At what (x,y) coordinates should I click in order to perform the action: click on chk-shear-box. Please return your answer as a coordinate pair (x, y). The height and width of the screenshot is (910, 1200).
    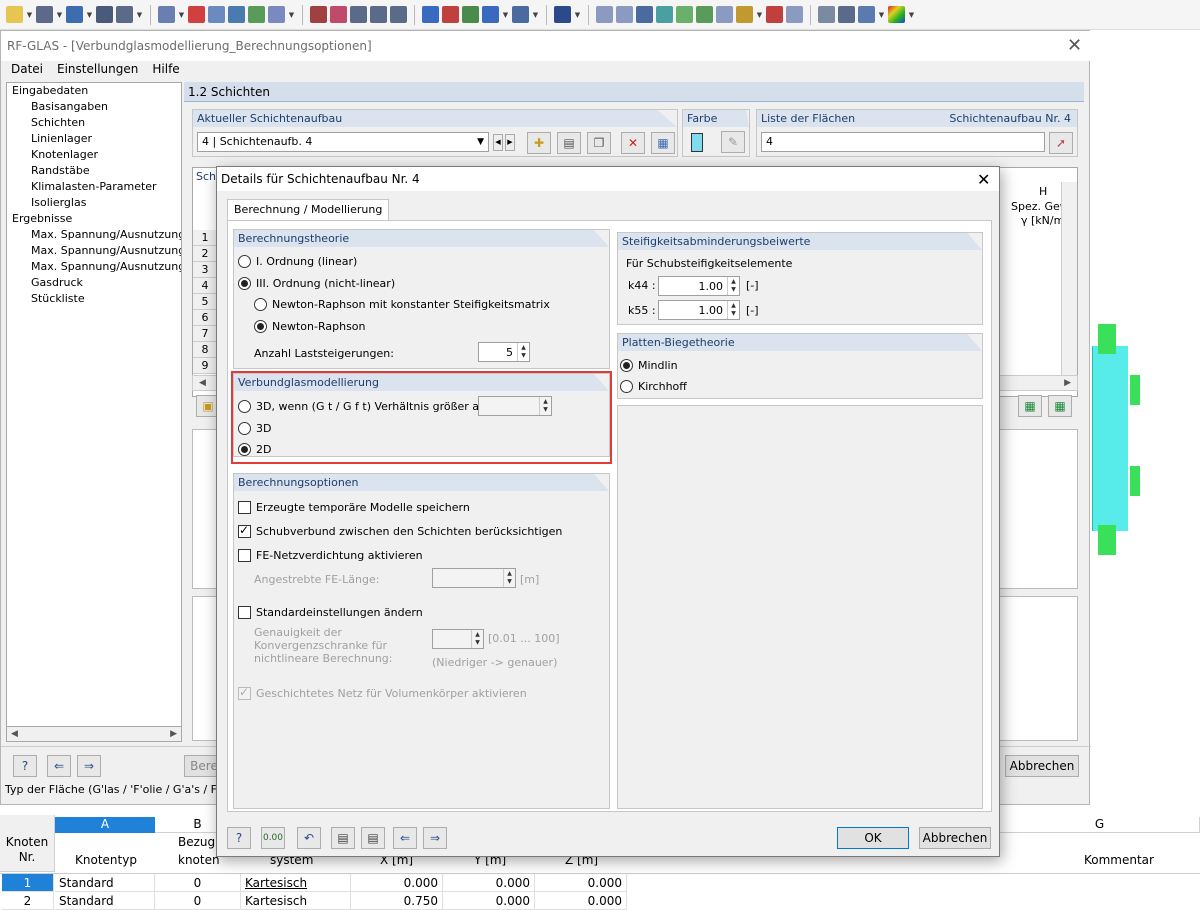
    Looking at the image, I should click on (244, 530).